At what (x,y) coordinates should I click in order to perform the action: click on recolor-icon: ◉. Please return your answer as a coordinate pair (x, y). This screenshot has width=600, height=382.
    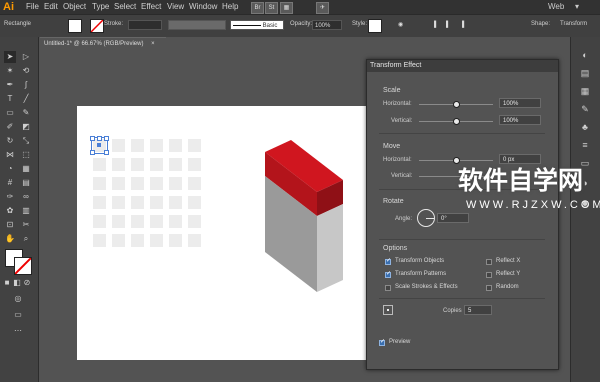
    Looking at the image, I should click on (400, 25).